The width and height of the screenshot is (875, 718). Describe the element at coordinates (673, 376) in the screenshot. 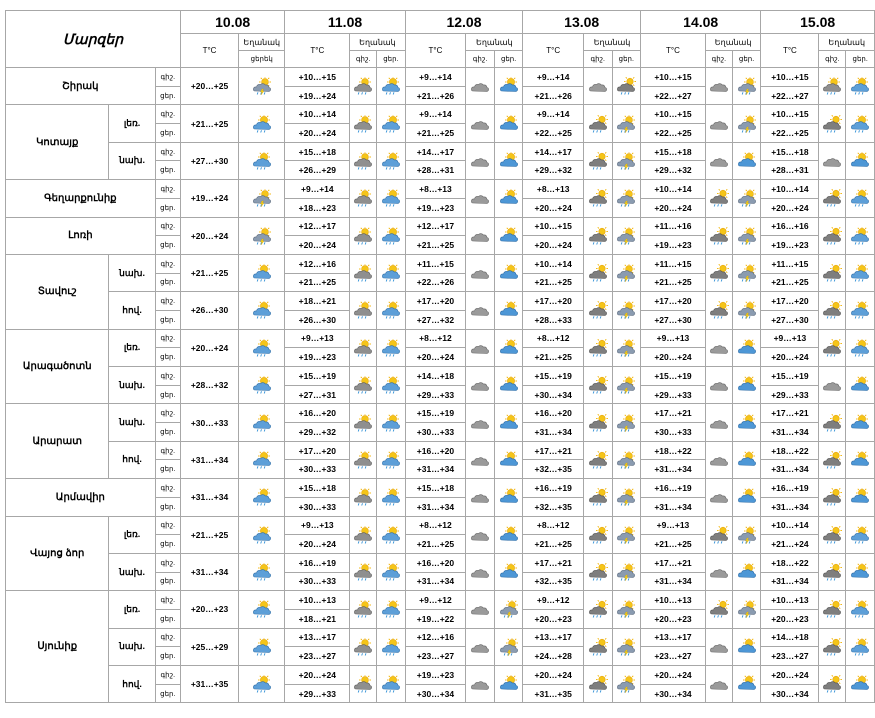

I see `night-temperature: +15…+19` at that location.